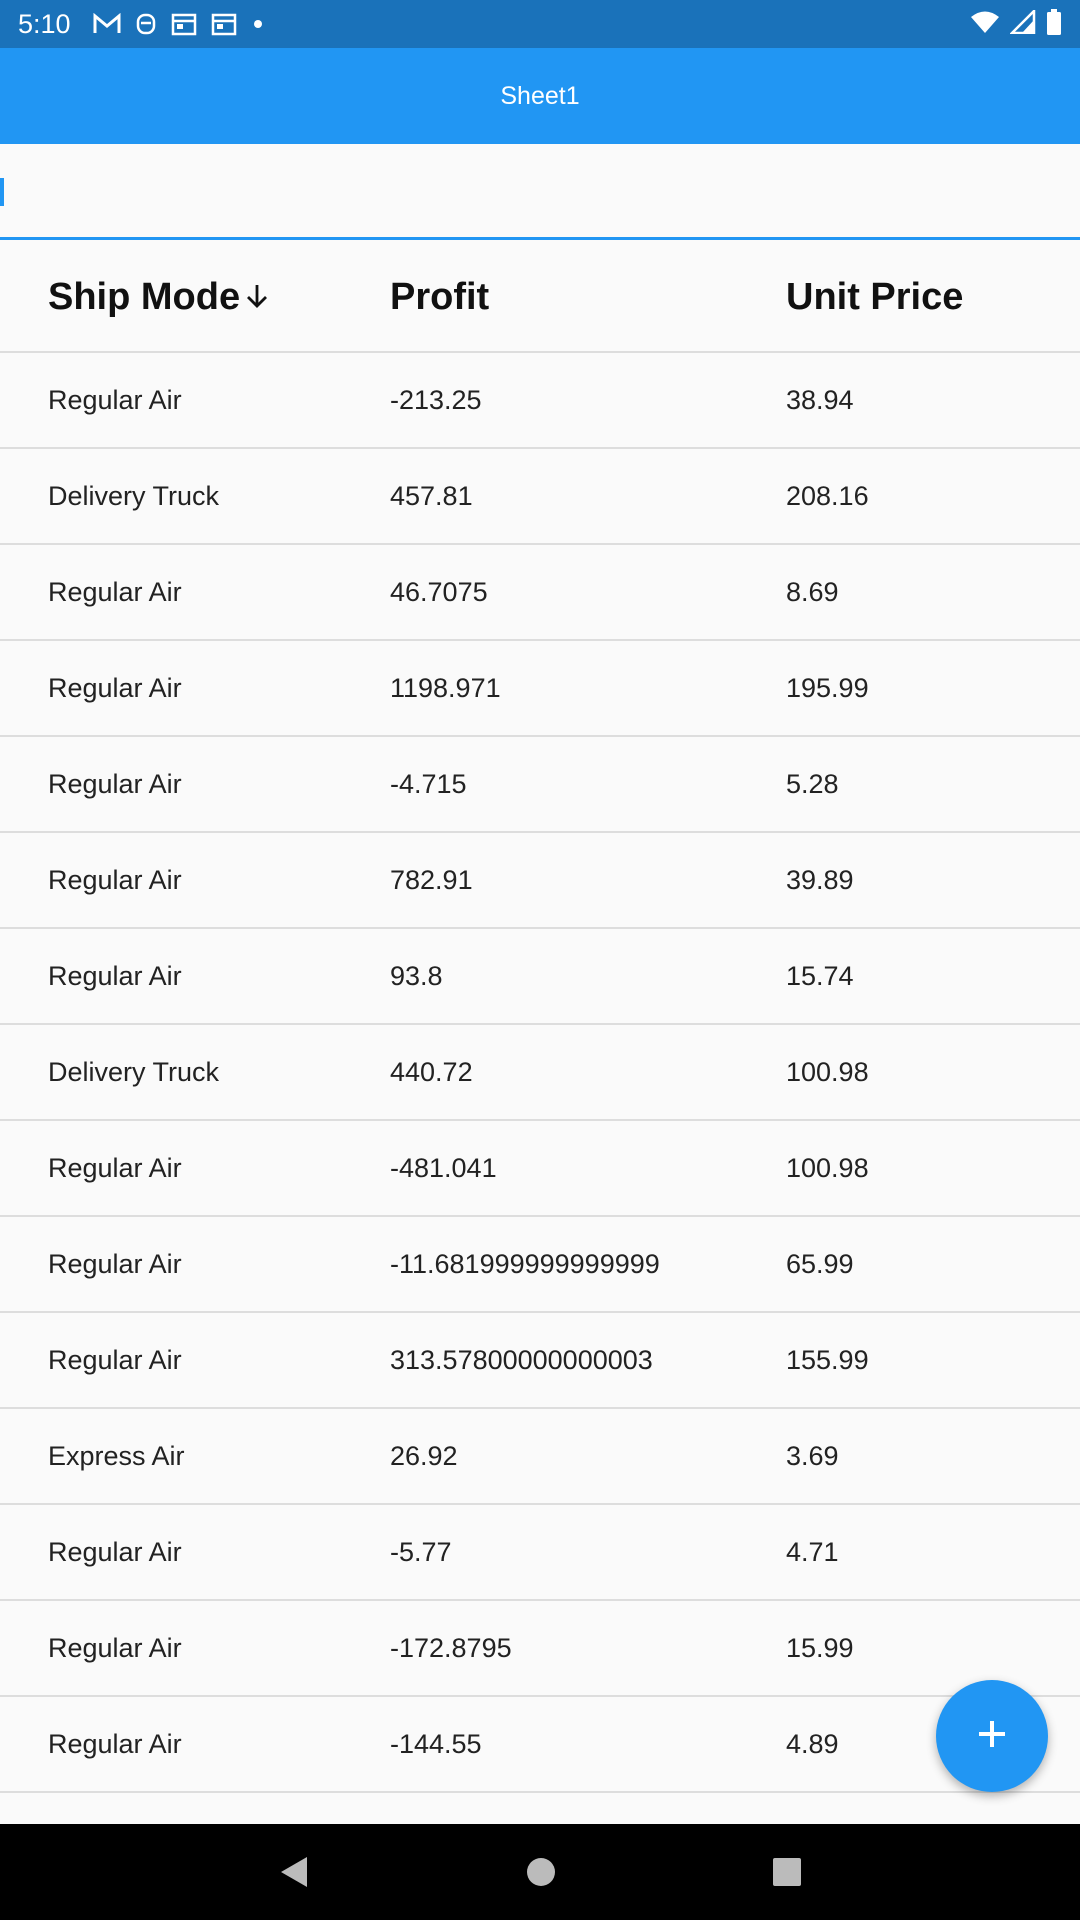 The width and height of the screenshot is (1080, 1920). What do you see at coordinates (116, 1455) in the screenshot?
I see `cell-ship-mode: Express Air` at bounding box center [116, 1455].